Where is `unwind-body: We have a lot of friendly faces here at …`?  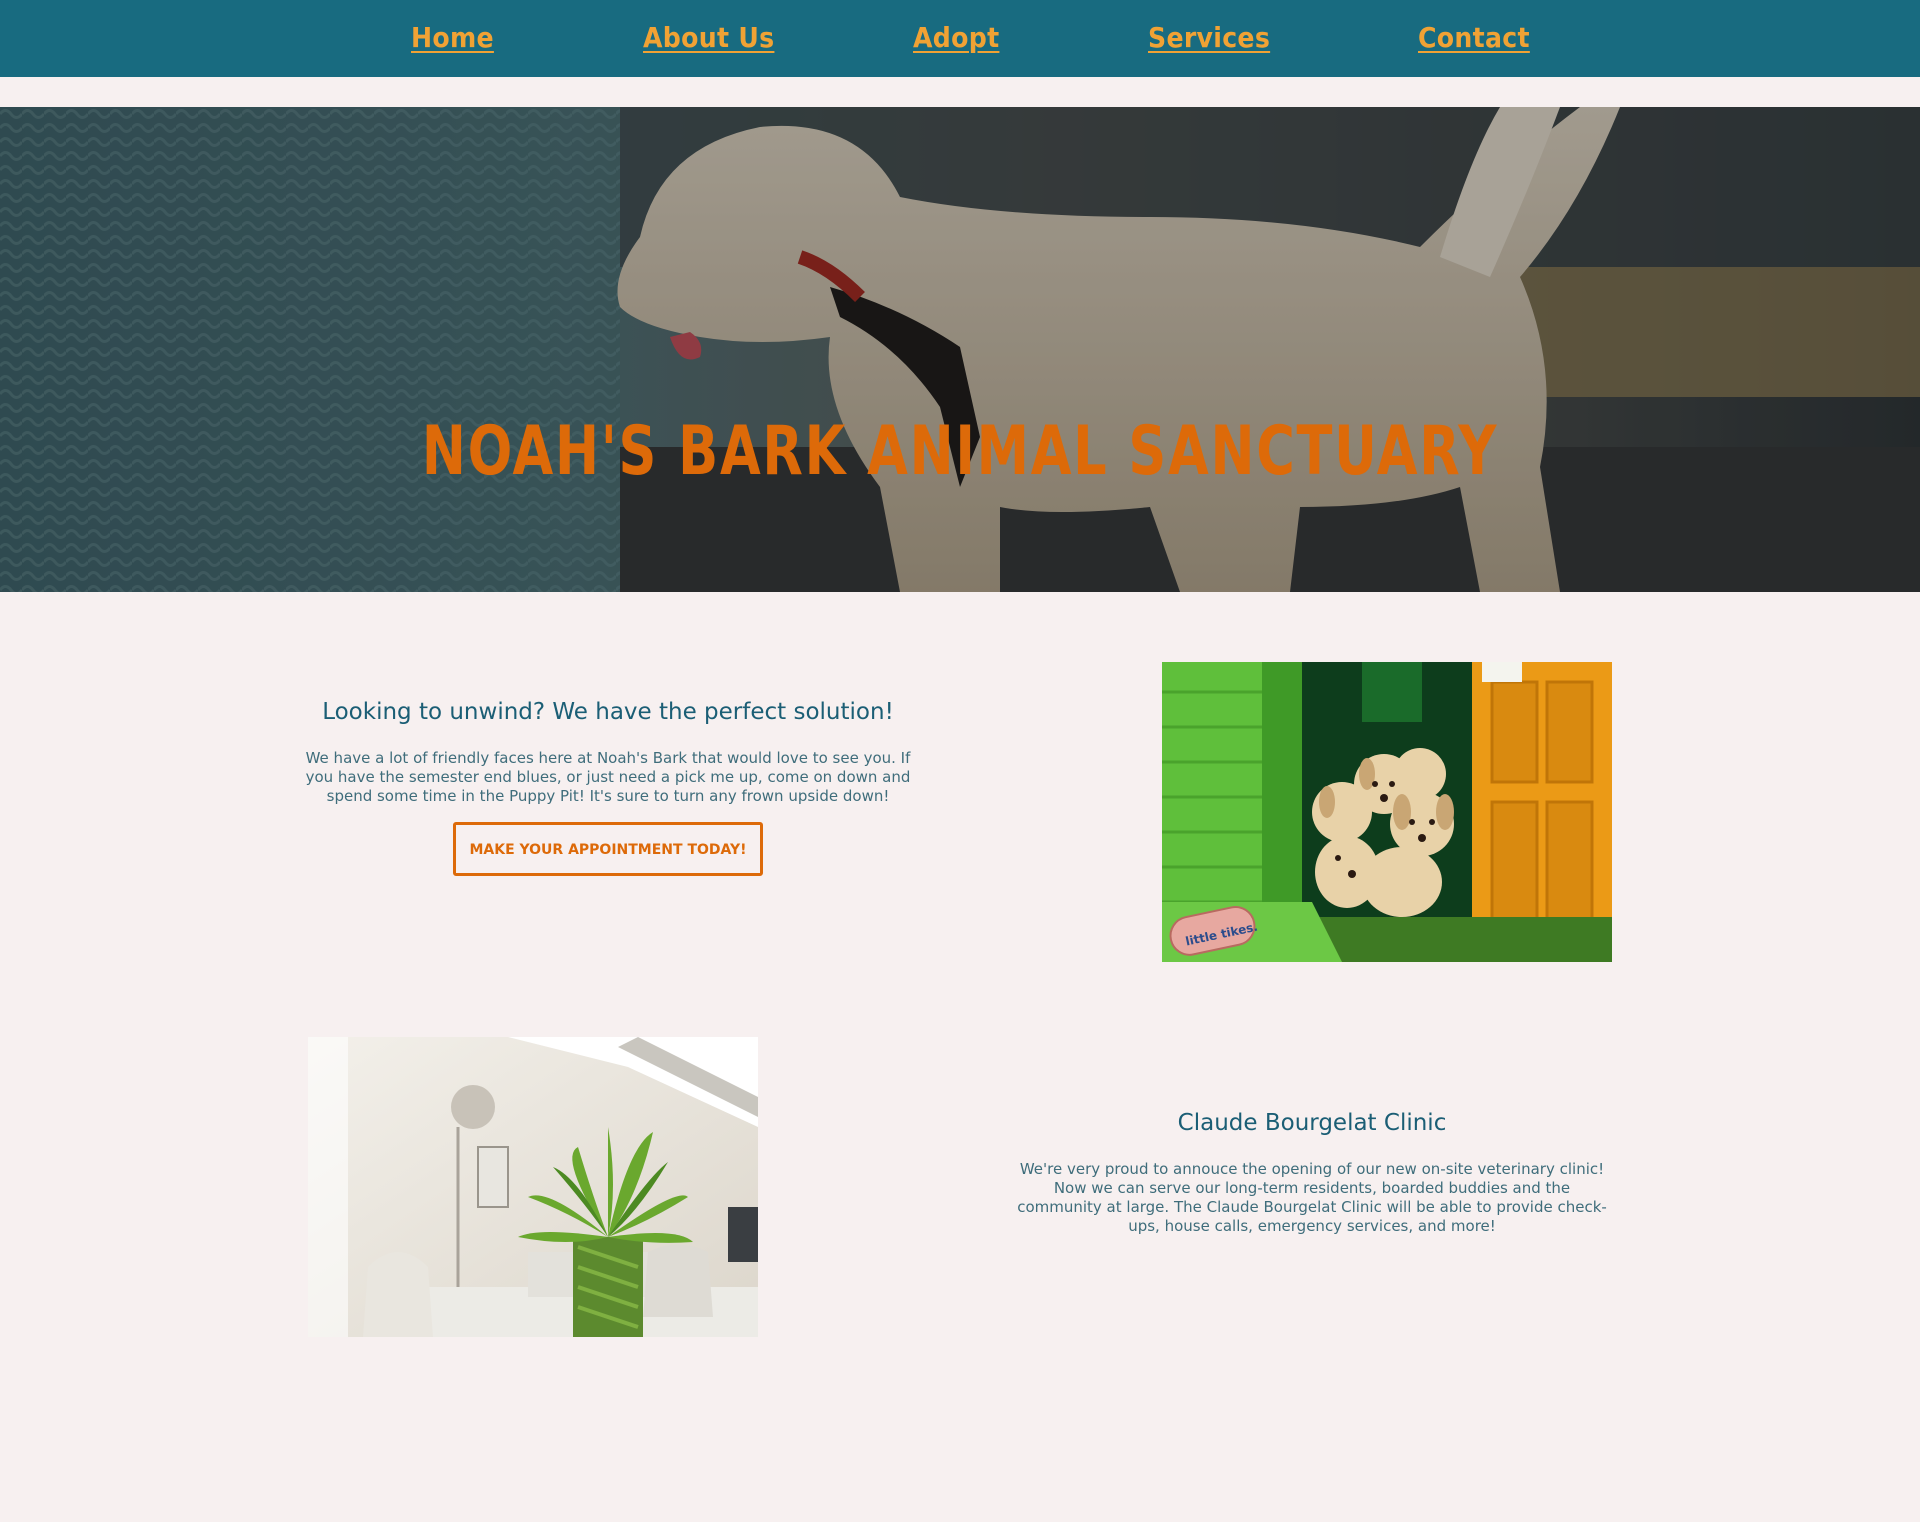 unwind-body: We have a lot of friendly faces here at … is located at coordinates (608, 777).